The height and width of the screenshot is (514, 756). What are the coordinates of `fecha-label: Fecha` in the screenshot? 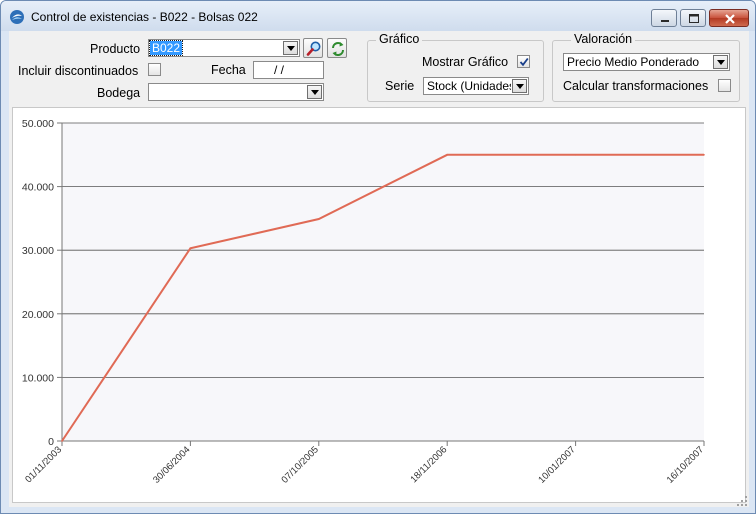 It's located at (228, 70).